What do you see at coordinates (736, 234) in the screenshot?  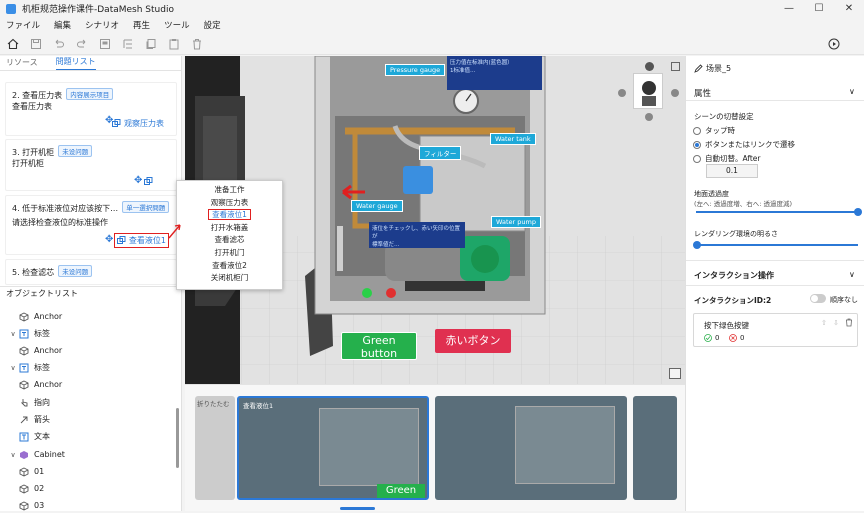 I see `rendering-label: レンダリング環境の明るさ` at bounding box center [736, 234].